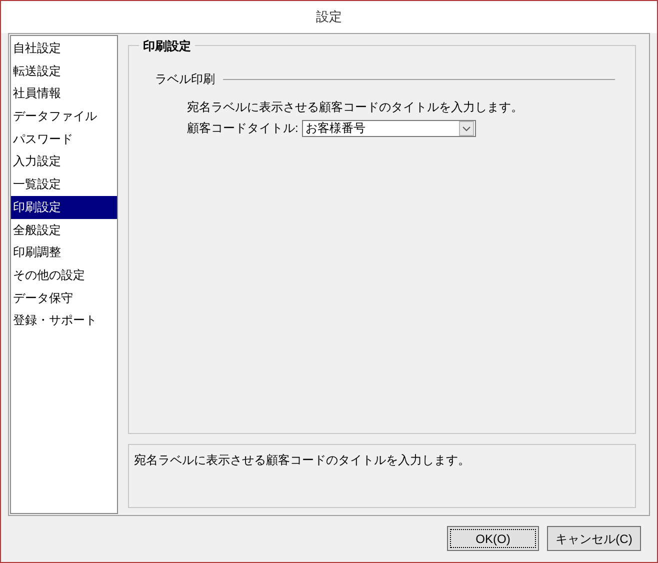  What do you see at coordinates (466, 128) in the screenshot?
I see `chevron-down-icon` at bounding box center [466, 128].